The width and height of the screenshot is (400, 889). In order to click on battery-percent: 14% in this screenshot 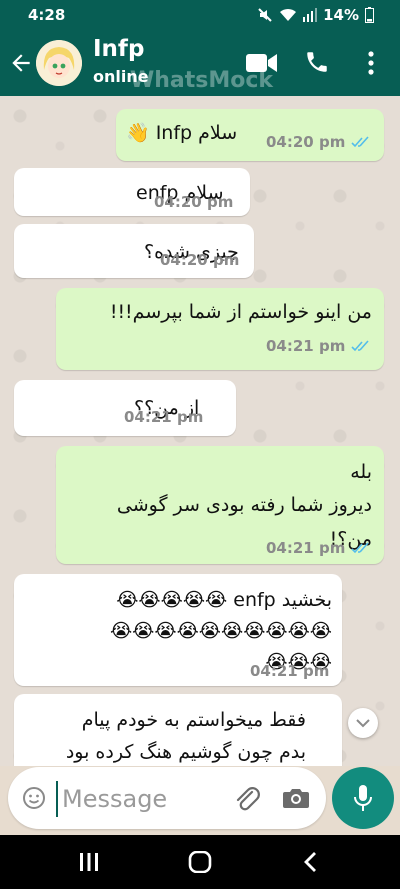, I will do `click(341, 15)`.